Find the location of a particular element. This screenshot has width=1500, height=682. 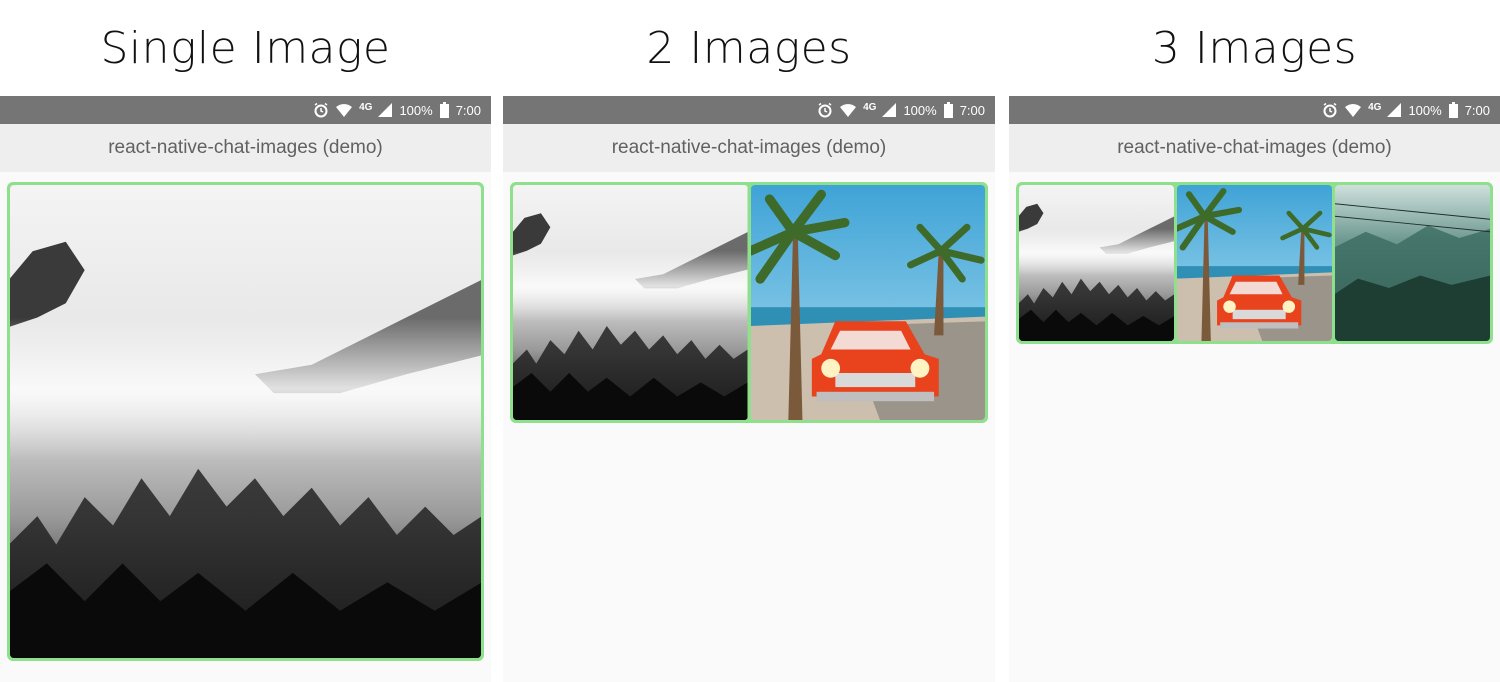

panel-heading: 2 Images is located at coordinates (749, 48).